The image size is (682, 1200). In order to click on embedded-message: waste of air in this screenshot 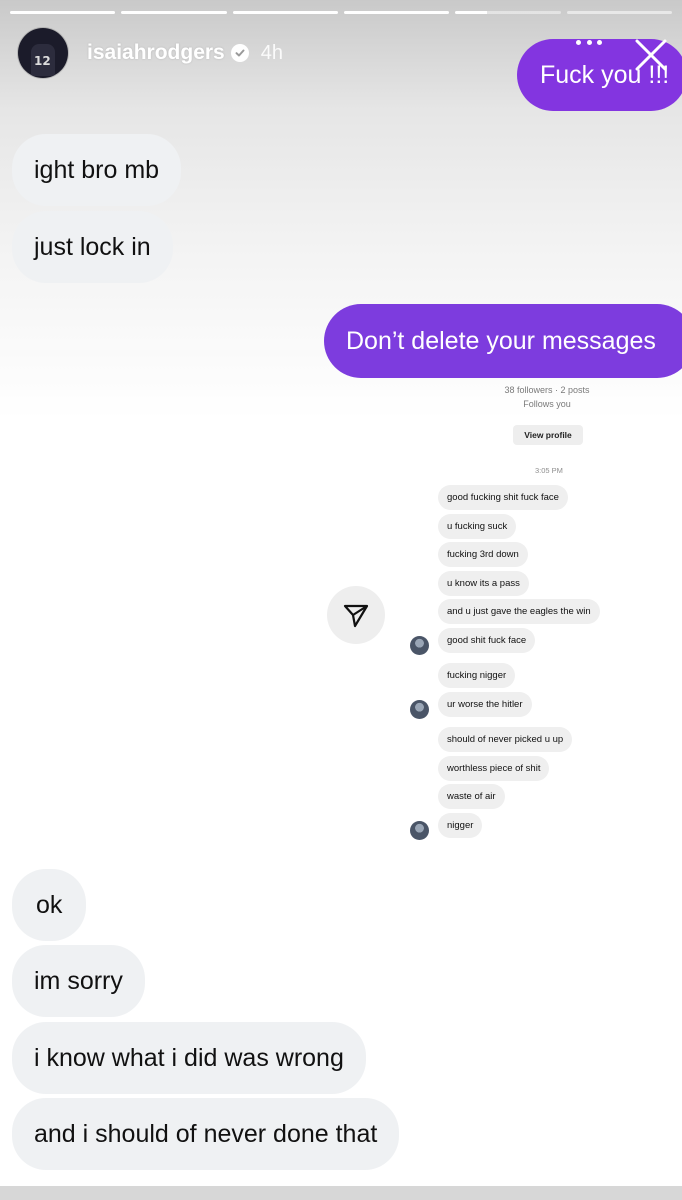, I will do `click(471, 796)`.